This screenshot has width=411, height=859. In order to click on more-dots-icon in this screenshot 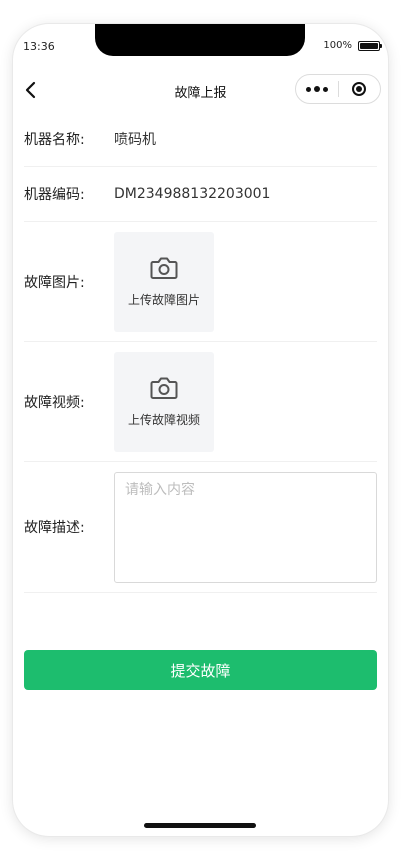, I will do `click(317, 89)`.